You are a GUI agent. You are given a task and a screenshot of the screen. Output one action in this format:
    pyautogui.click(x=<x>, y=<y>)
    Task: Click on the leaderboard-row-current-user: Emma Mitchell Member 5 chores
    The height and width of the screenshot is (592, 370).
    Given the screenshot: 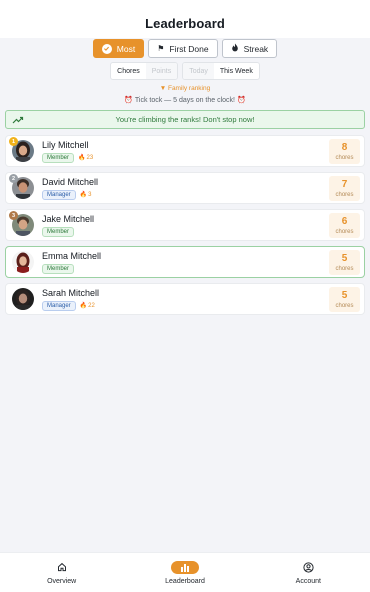 What is the action you would take?
    pyautogui.click(x=185, y=262)
    